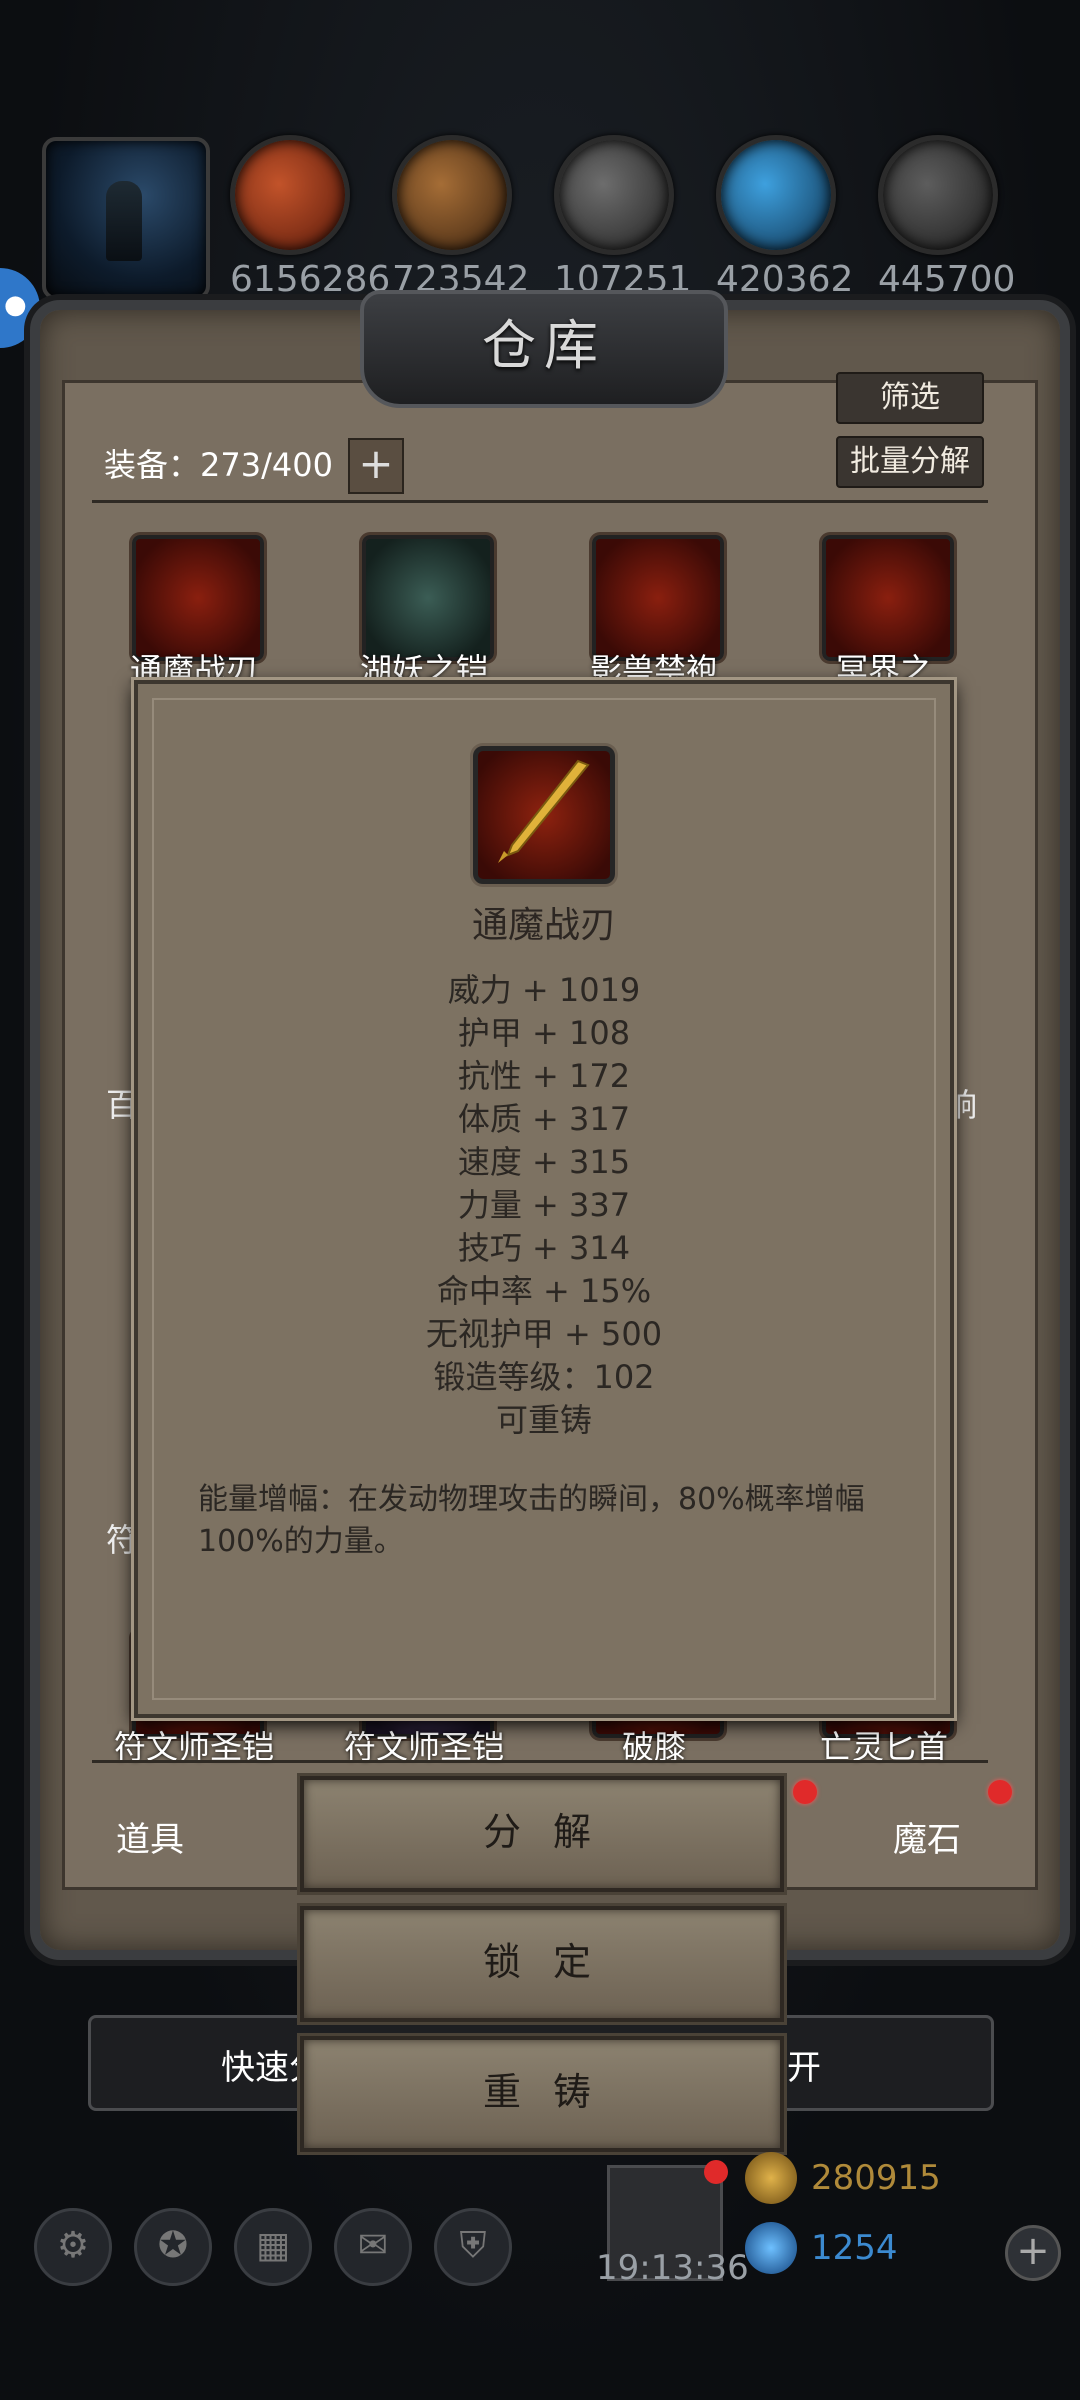  What do you see at coordinates (542, 1834) in the screenshot?
I see `decompose-button: 分 解` at bounding box center [542, 1834].